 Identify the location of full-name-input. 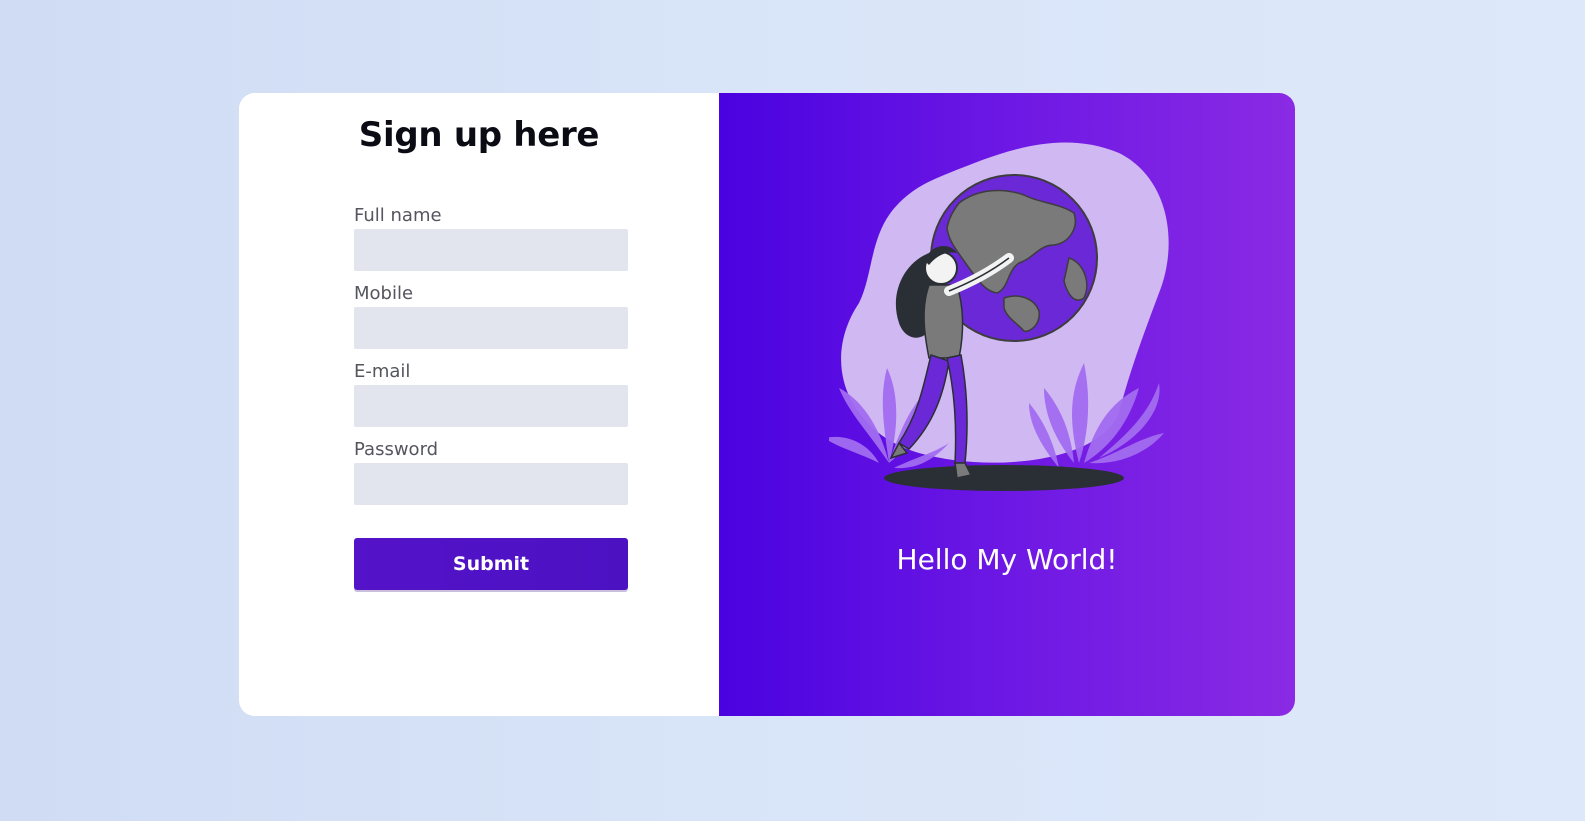
(491, 250).